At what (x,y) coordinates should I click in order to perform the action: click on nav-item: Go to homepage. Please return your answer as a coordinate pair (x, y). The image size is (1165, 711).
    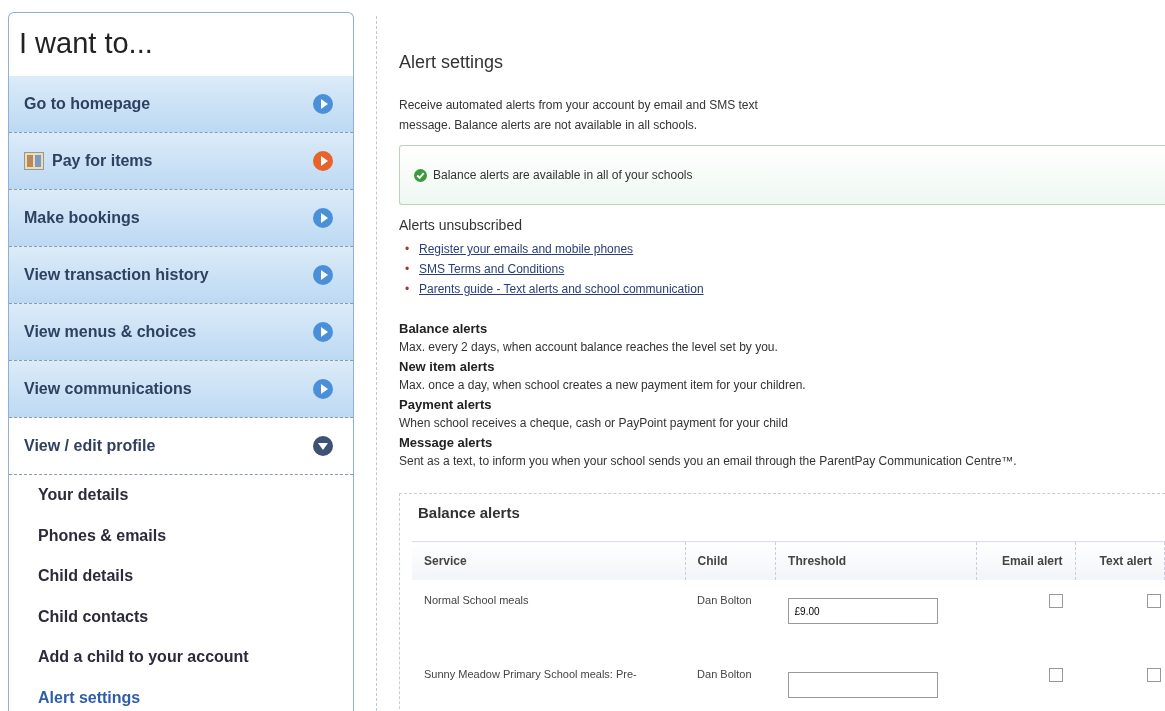
    Looking at the image, I should click on (181, 104).